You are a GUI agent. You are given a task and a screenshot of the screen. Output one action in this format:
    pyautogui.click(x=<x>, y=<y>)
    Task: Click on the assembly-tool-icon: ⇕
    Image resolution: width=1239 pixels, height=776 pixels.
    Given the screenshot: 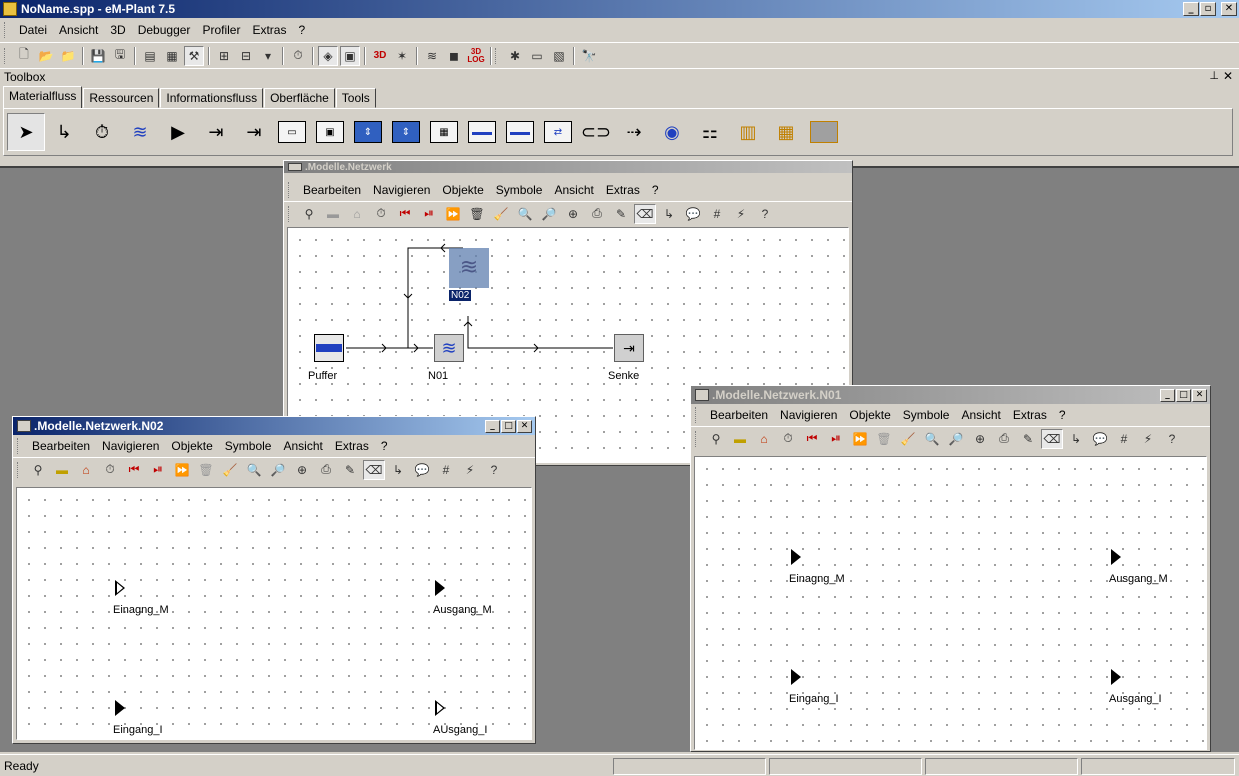 What is the action you would take?
    pyautogui.click(x=368, y=132)
    